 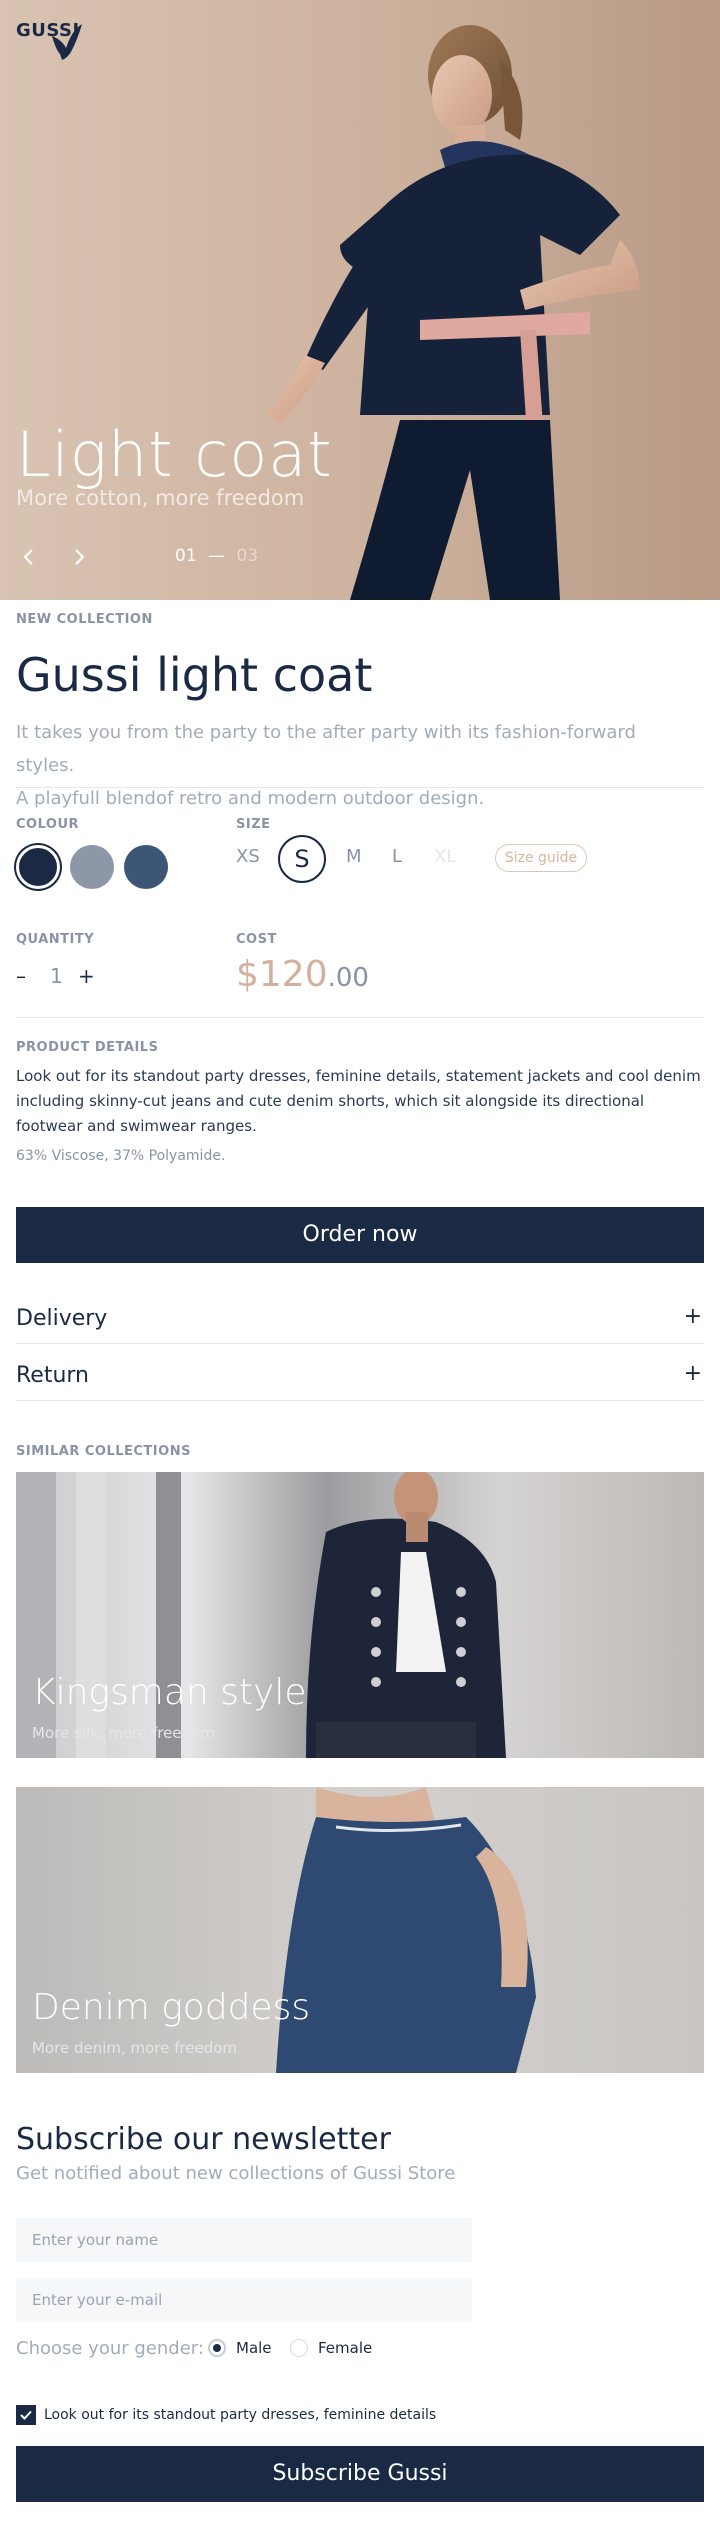 I want to click on similar-collections-label: SIMILAR COLLECTIONS, so click(x=103, y=1451).